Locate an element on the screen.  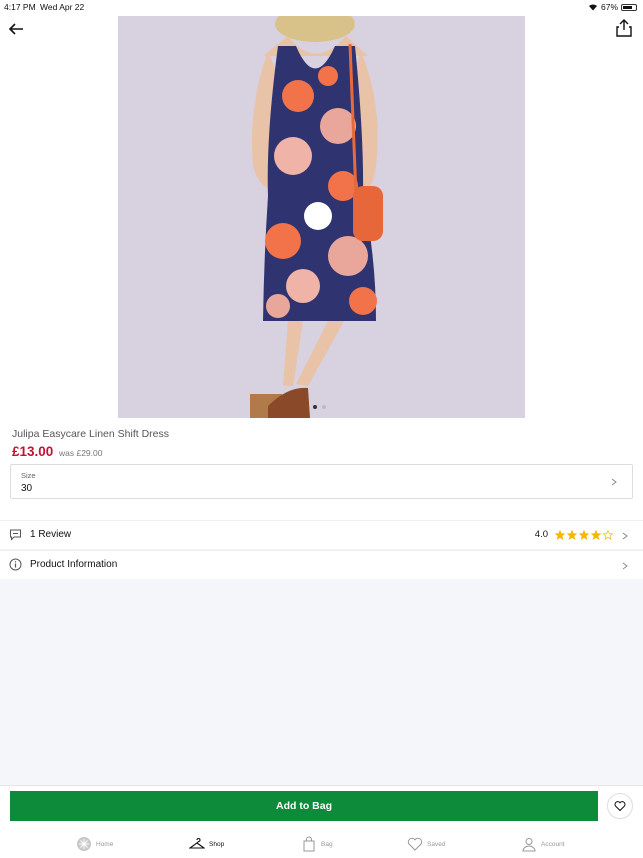
size-label: Size is located at coordinates (28, 475).